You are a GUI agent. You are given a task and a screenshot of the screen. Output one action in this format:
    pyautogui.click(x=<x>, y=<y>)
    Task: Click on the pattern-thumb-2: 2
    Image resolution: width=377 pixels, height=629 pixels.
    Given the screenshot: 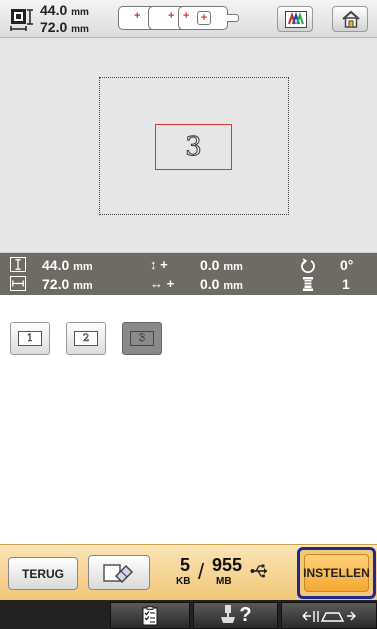 What is the action you would take?
    pyautogui.click(x=86, y=338)
    